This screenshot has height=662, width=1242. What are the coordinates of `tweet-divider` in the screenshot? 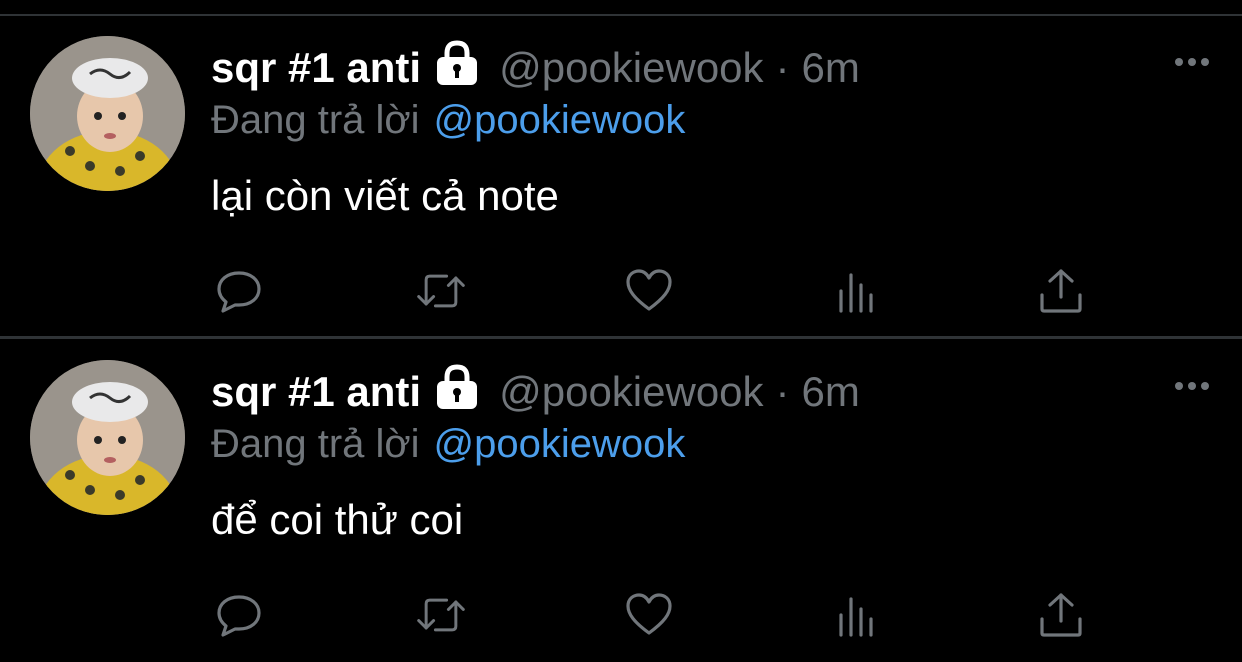 It's located at (621, 337).